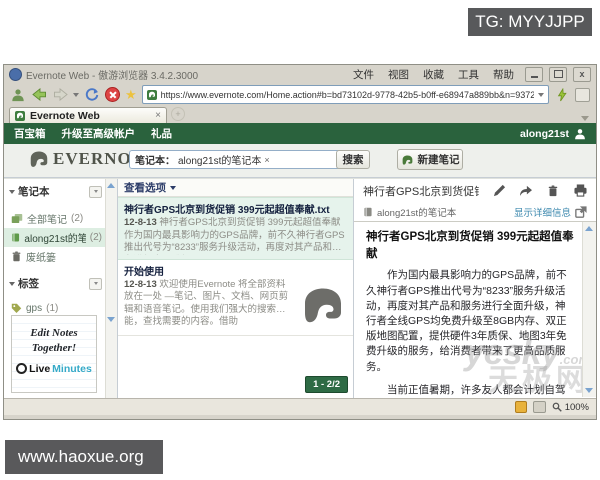 This screenshot has height=480, width=600. I want to click on minimize-button, so click(534, 74).